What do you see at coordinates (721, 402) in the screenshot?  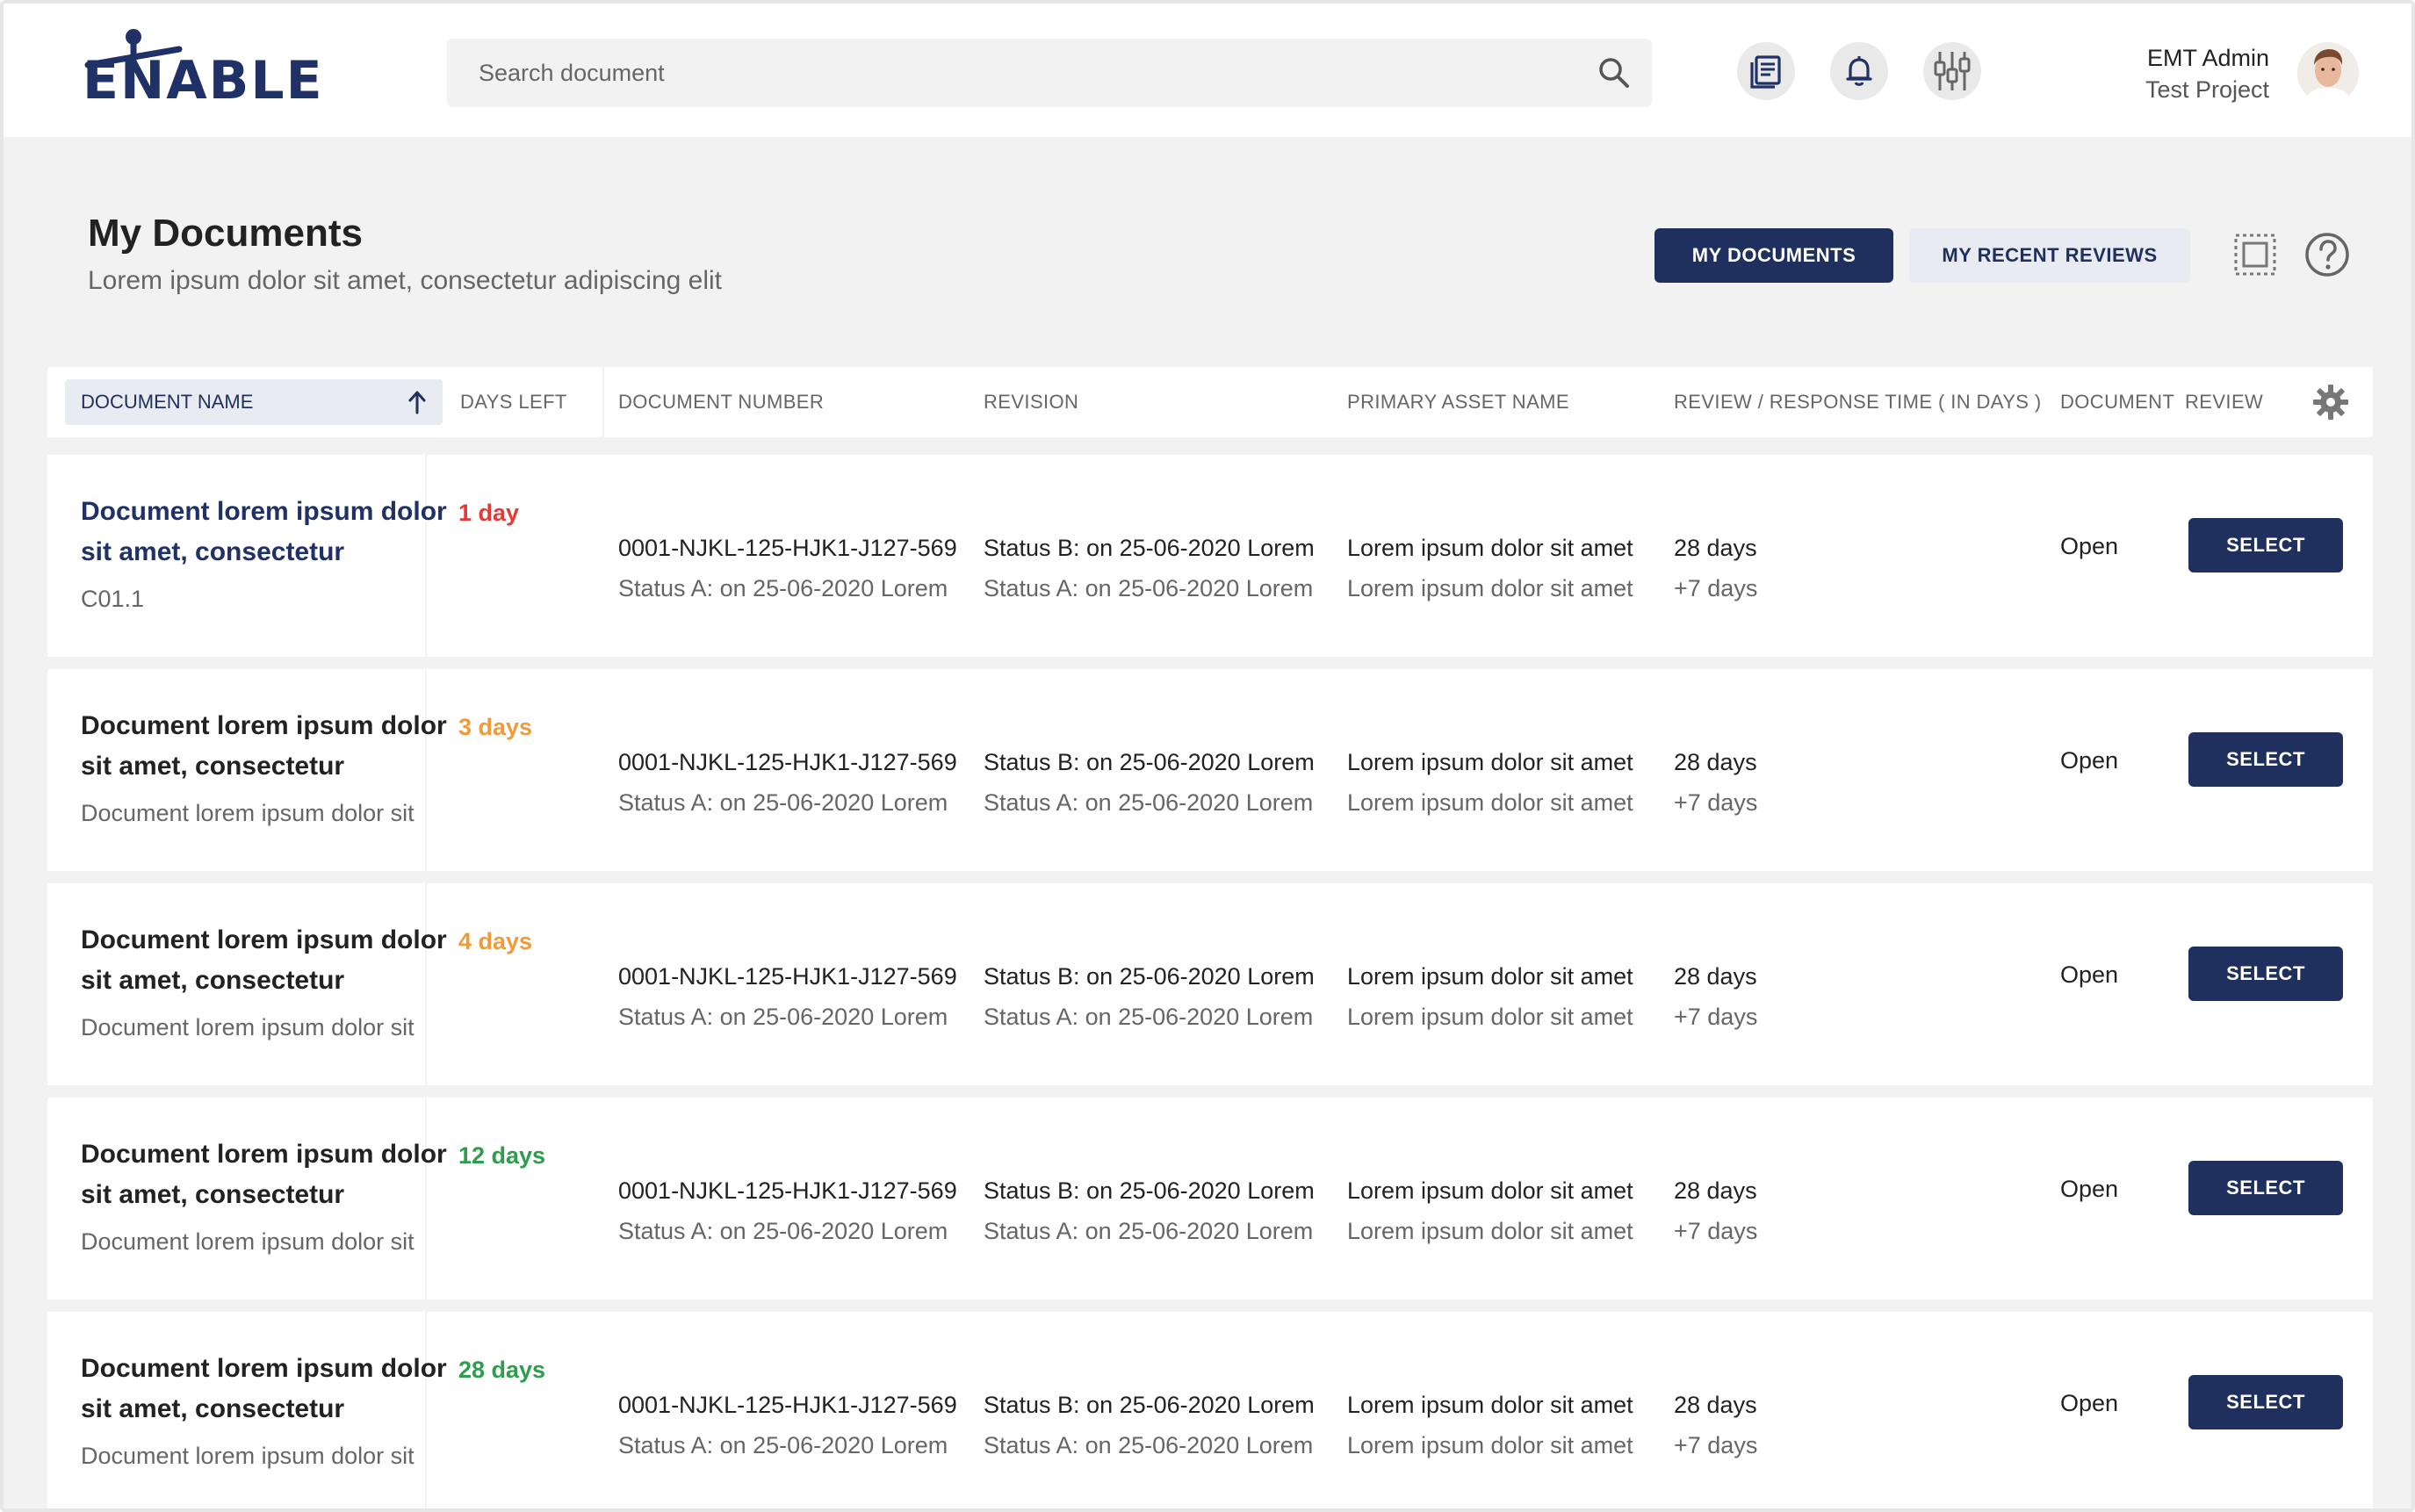 I see `column-header-document-number: DOCUMENT NUMBER` at bounding box center [721, 402].